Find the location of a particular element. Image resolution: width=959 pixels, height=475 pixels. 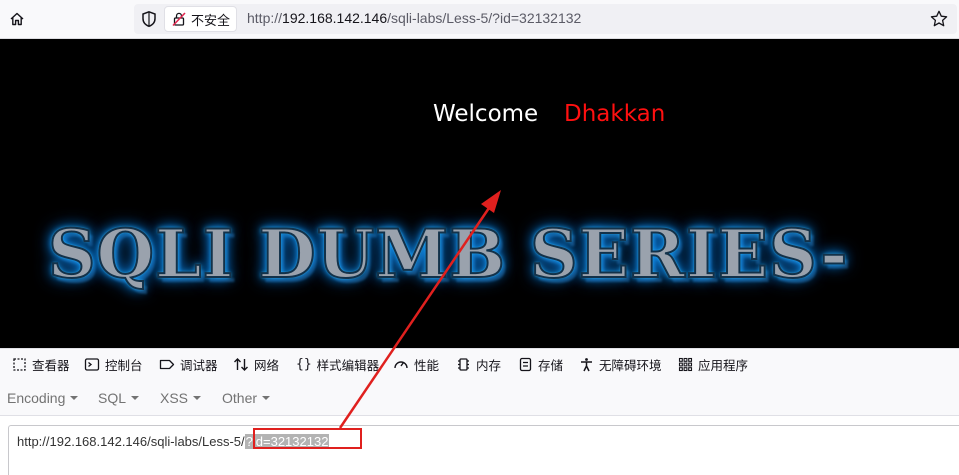

tab-style-editor: {} 样式编辑器 is located at coordinates (337, 364).